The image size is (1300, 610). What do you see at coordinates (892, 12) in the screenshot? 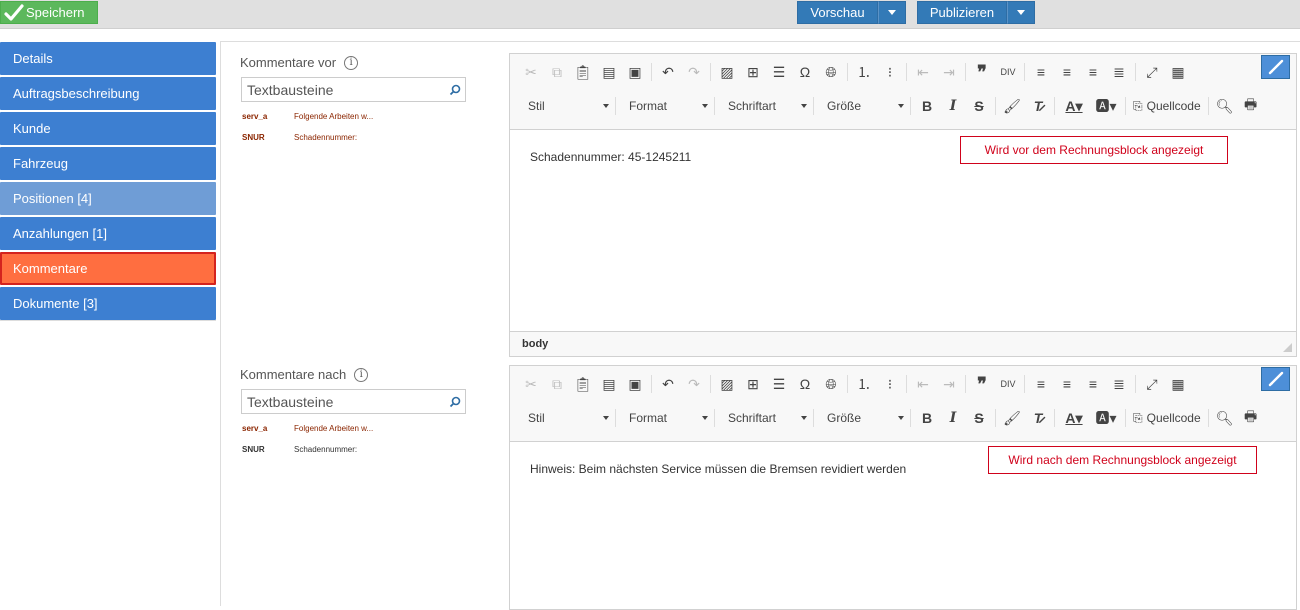
I see `preview-dropdown-toggle` at bounding box center [892, 12].